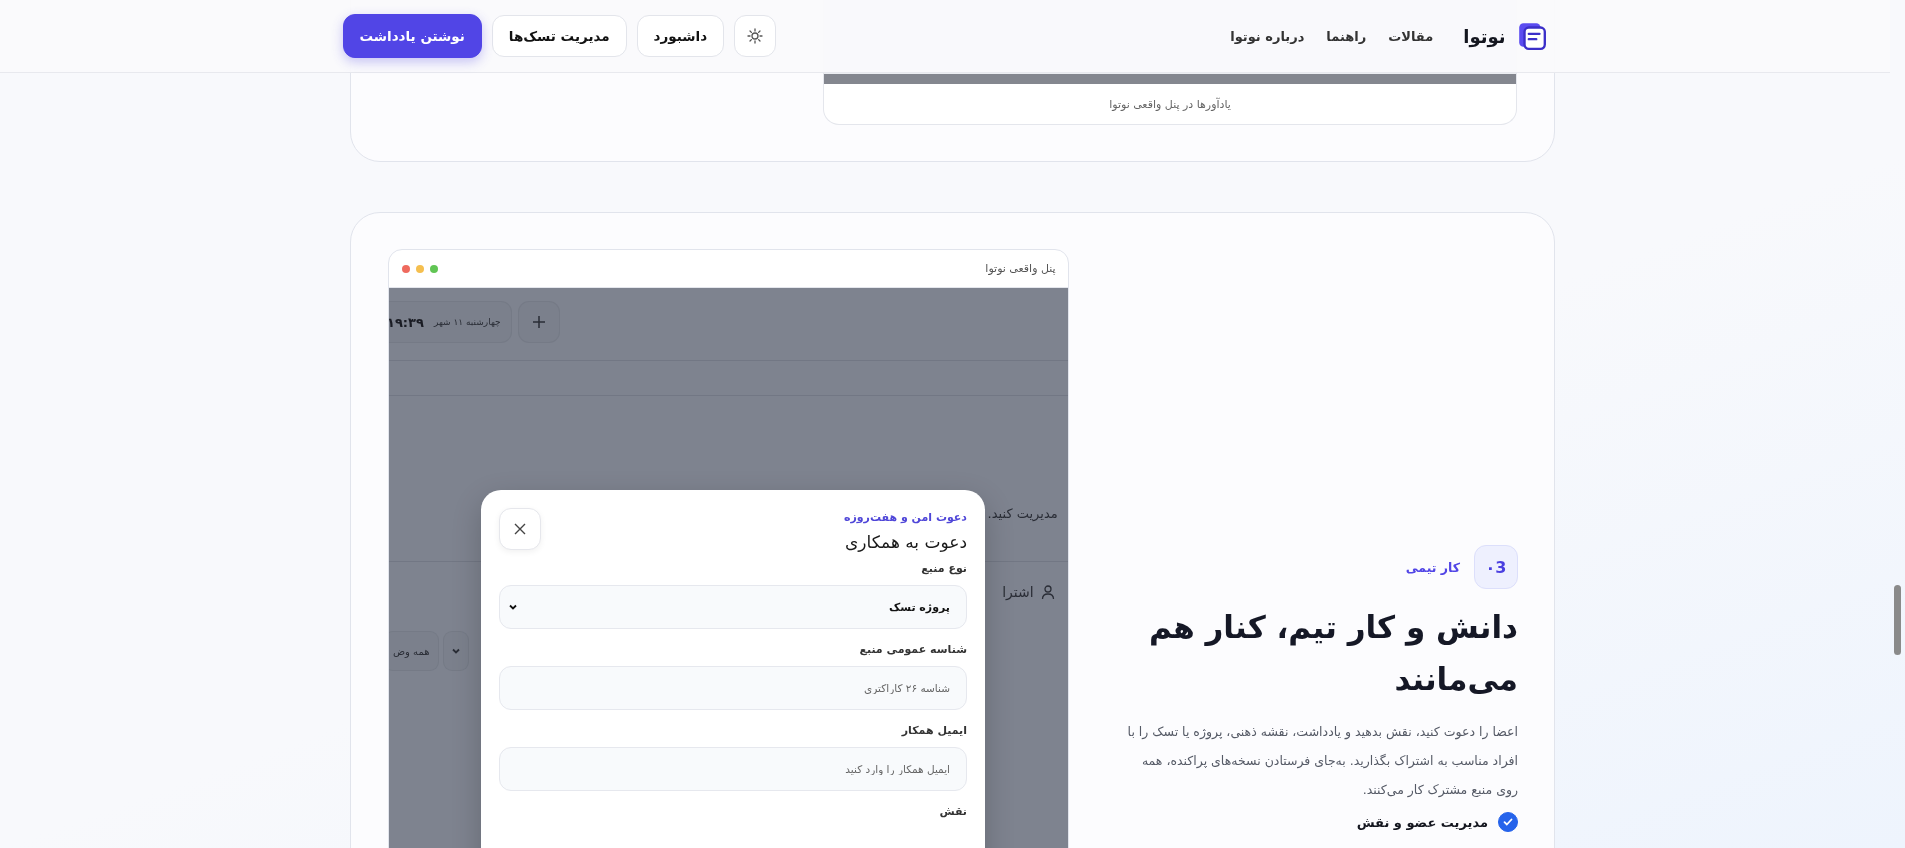 The width and height of the screenshot is (1905, 848). I want to click on nav-button: داشبورد, so click(680, 36).